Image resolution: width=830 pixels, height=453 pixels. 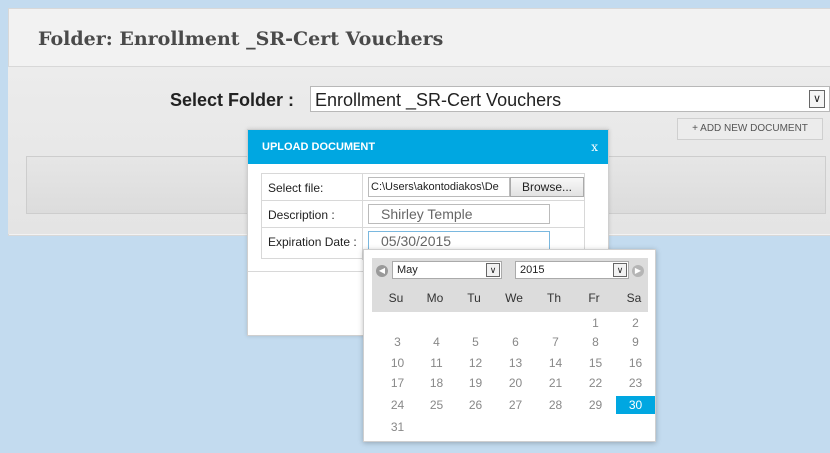 What do you see at coordinates (397, 405) in the screenshot?
I see `calendar-day: 24` at bounding box center [397, 405].